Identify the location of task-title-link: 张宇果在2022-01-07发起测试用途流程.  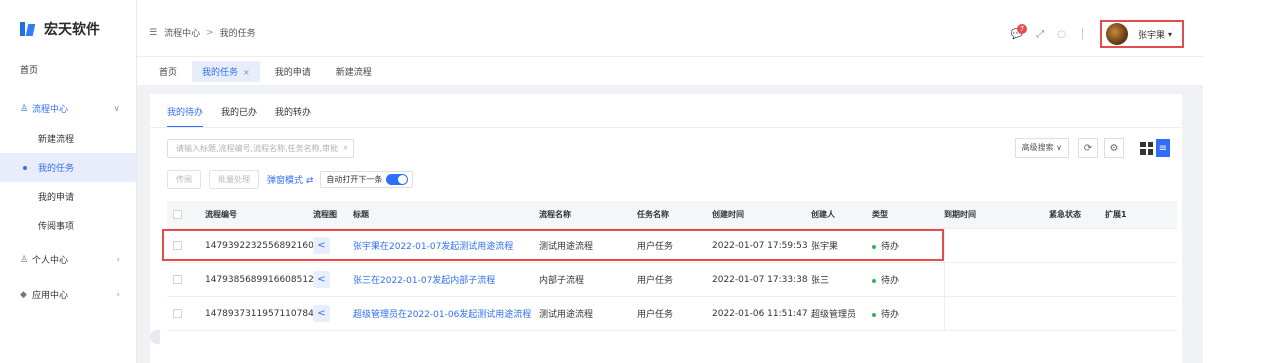
(446, 245).